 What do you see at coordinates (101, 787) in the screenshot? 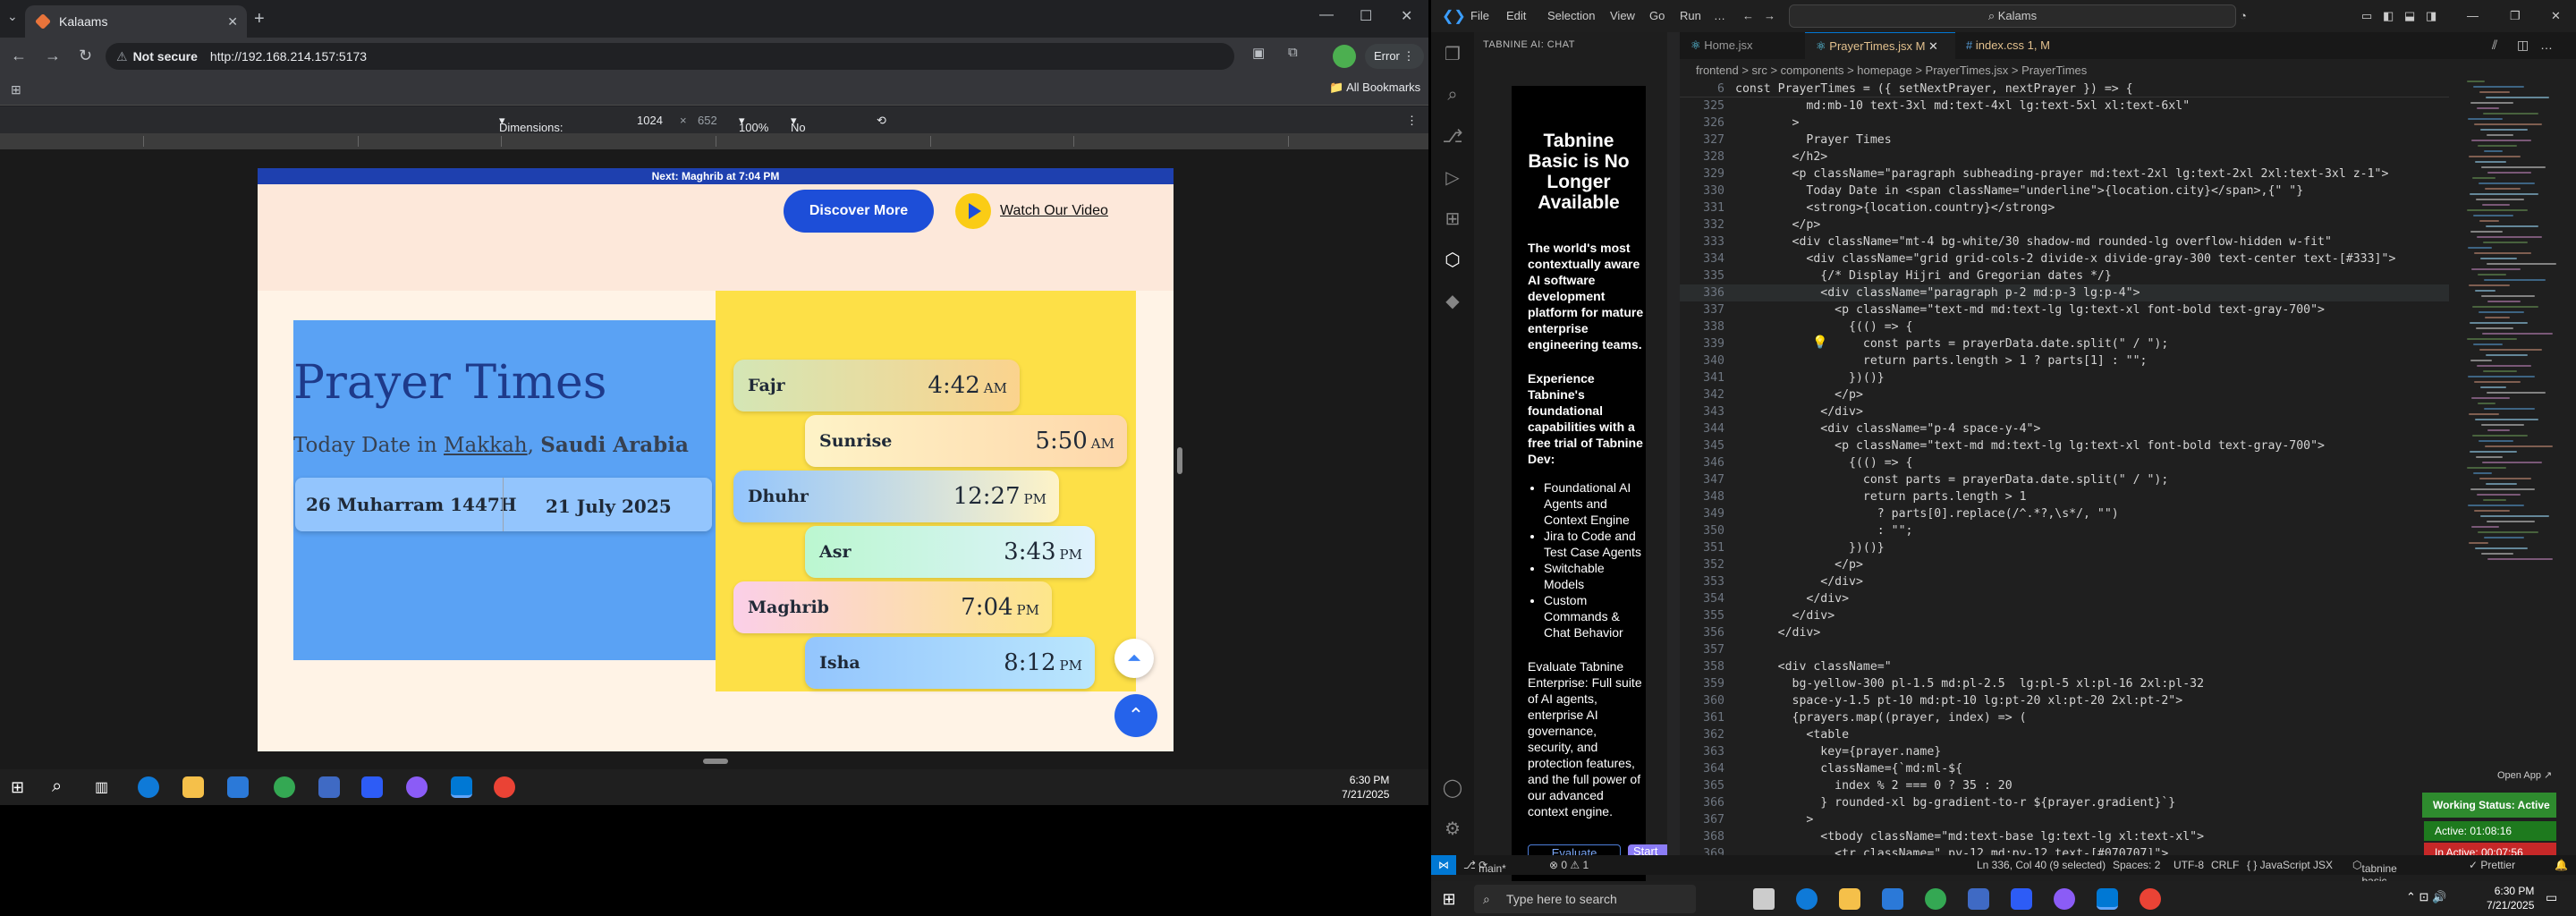
I see `task-view-icon: ▥` at bounding box center [101, 787].